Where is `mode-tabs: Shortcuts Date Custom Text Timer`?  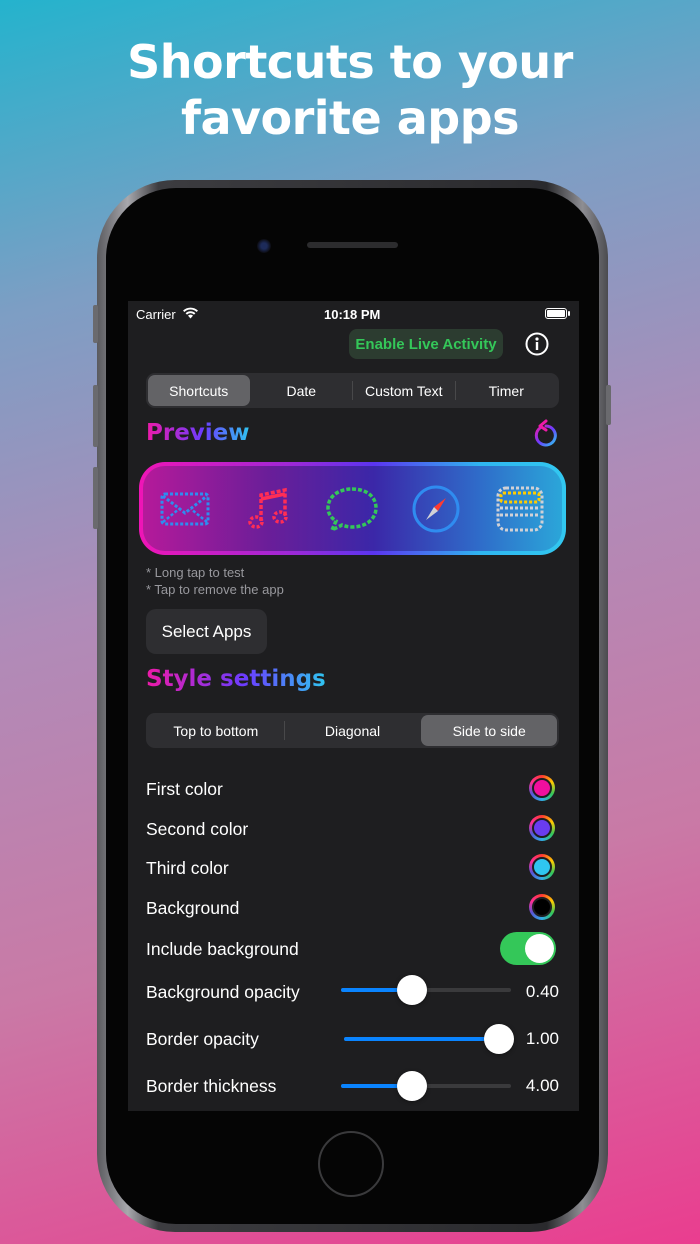 mode-tabs: Shortcuts Date Custom Text Timer is located at coordinates (352, 390).